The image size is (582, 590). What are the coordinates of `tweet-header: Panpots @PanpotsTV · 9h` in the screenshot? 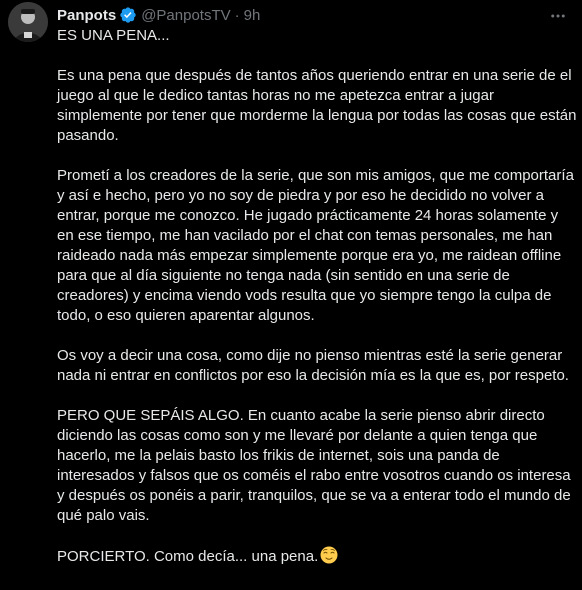 It's located at (299, 15).